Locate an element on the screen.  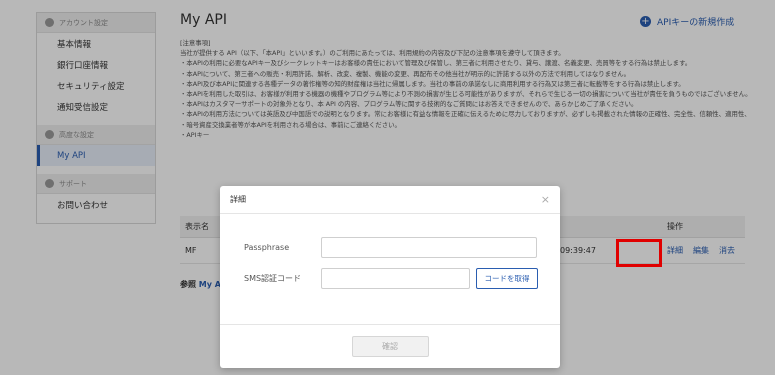
sms-code-input is located at coordinates (395, 278).